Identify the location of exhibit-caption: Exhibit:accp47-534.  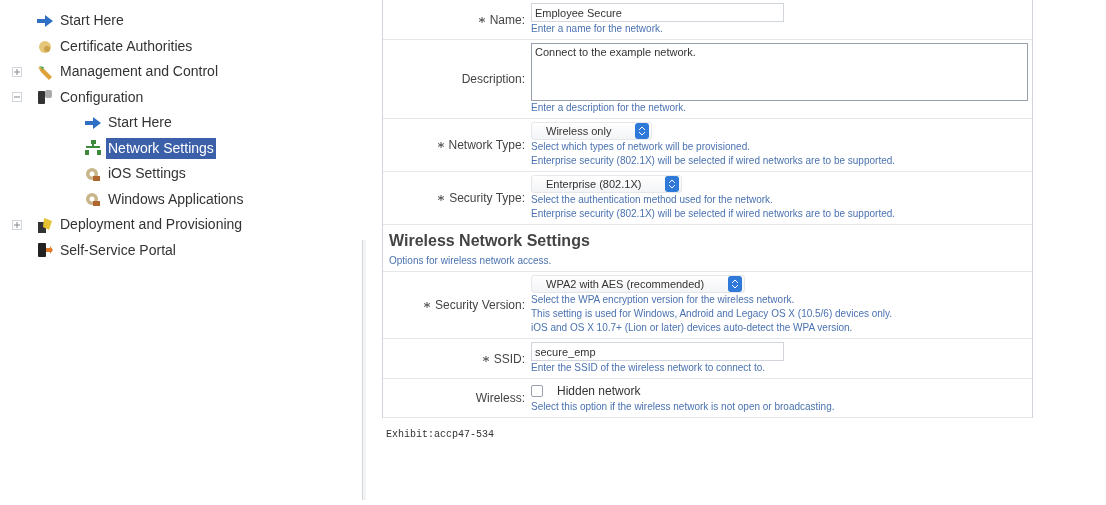
(440, 434).